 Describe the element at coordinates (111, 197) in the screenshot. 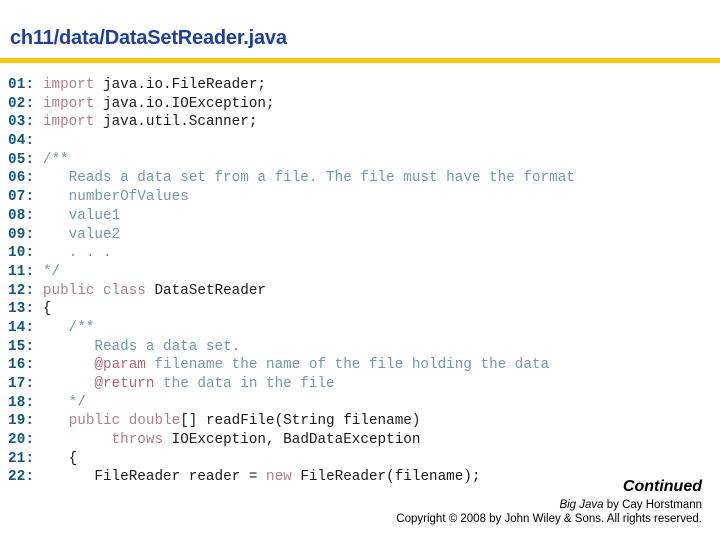

I see `code-token-comment: numberOfValues` at that location.